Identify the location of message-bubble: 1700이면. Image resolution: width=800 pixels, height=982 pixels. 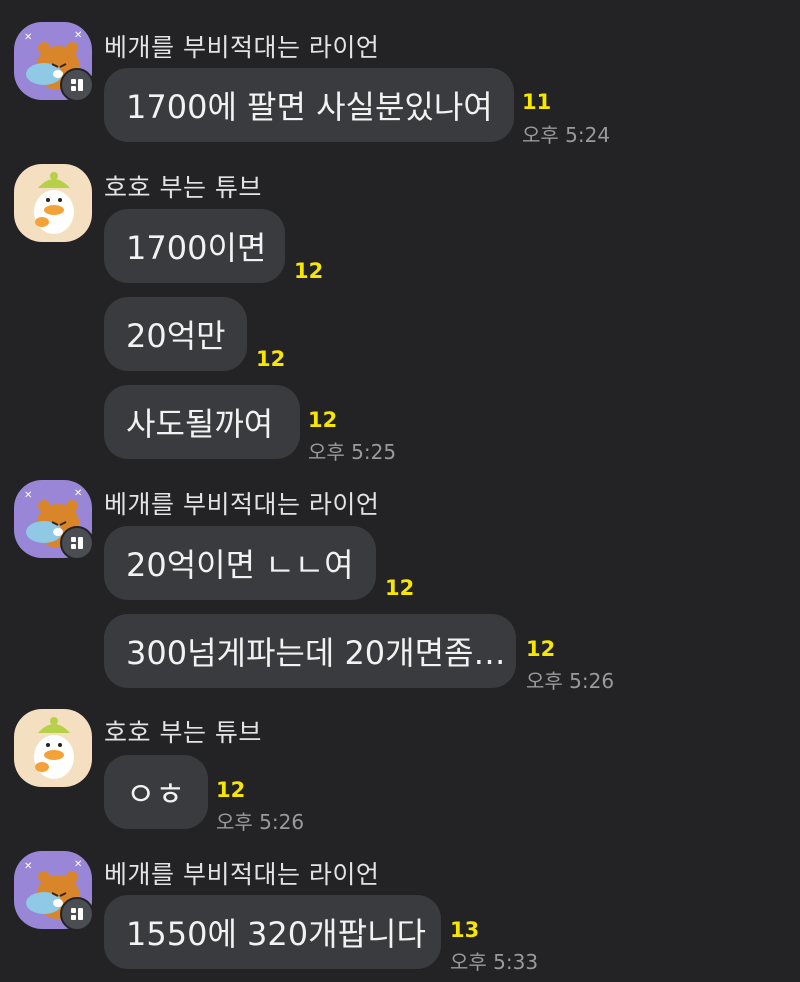
(194, 246).